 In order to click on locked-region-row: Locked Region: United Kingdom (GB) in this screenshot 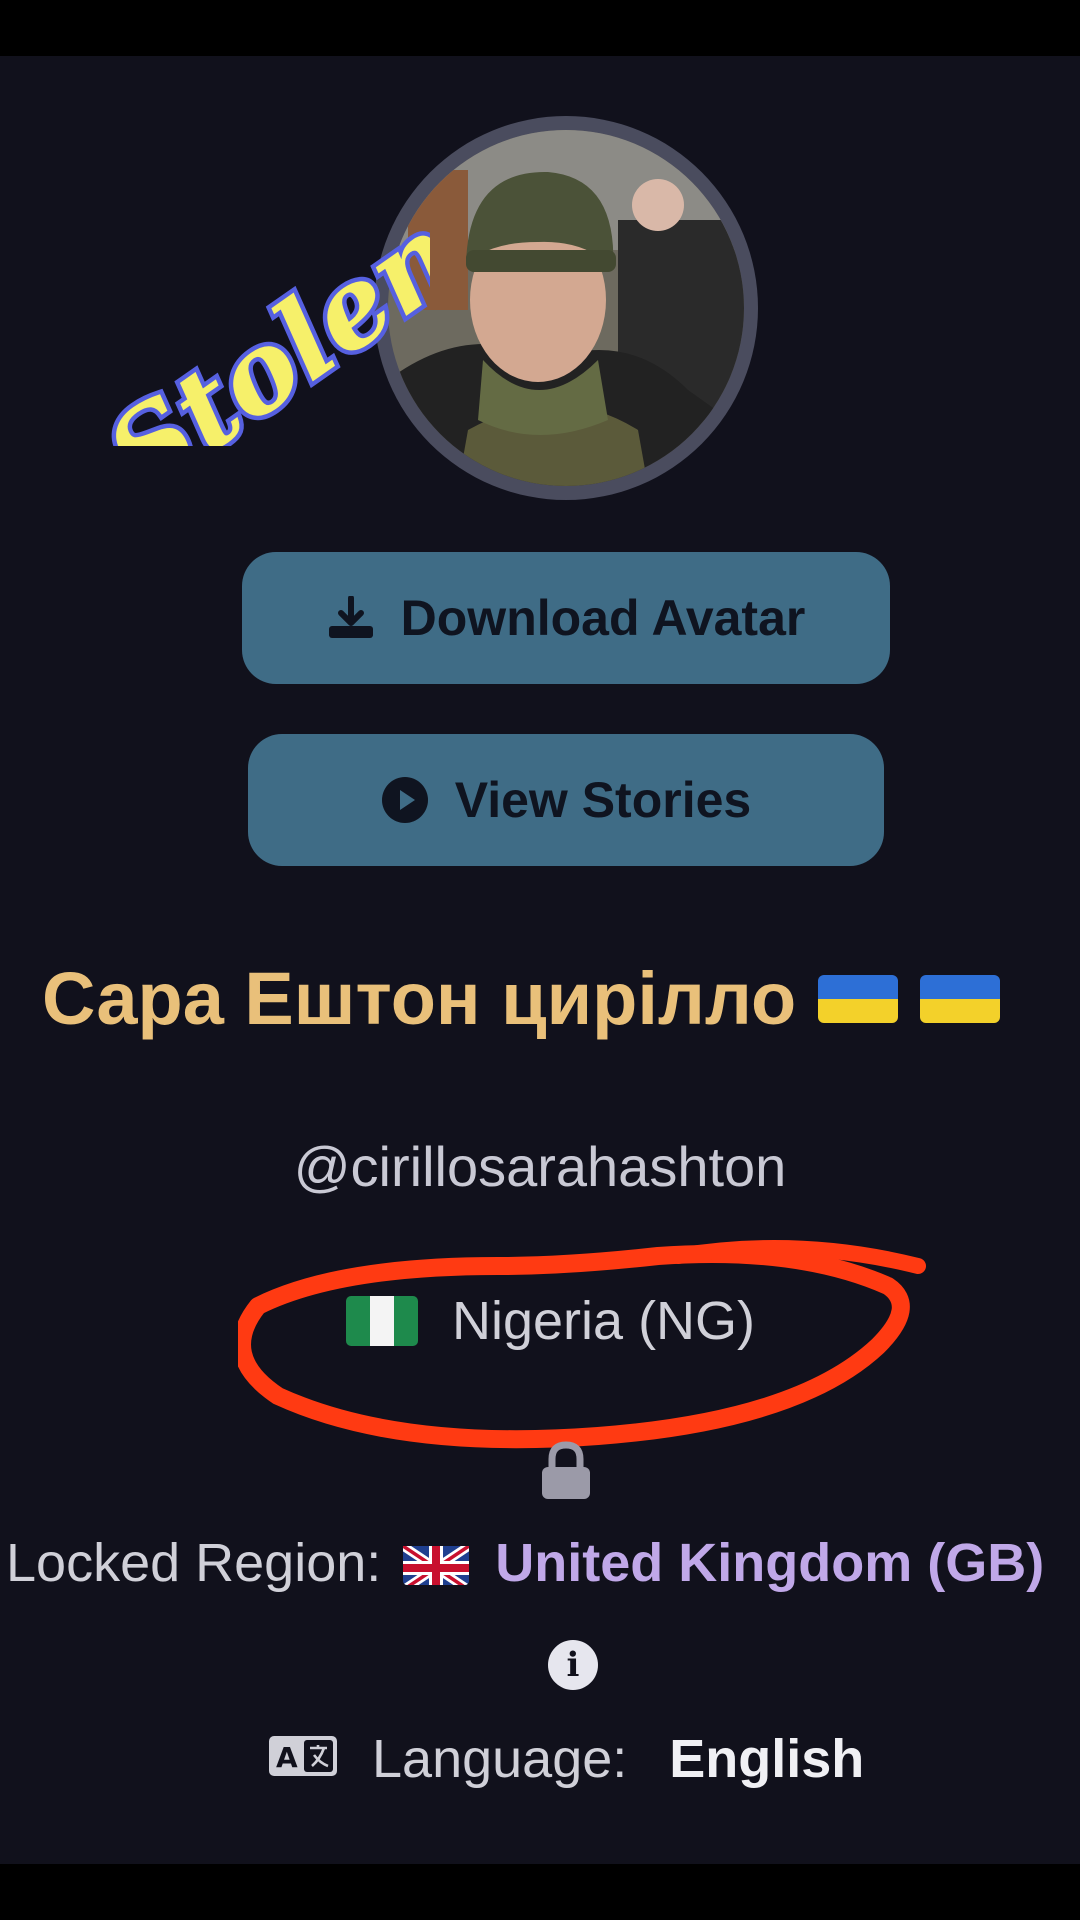, I will do `click(525, 1563)`.